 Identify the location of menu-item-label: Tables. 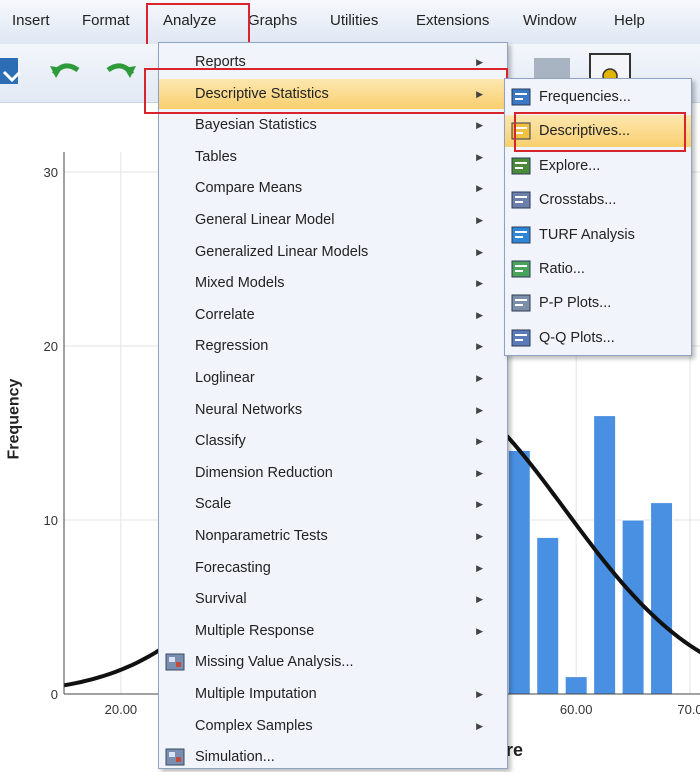
(216, 156).